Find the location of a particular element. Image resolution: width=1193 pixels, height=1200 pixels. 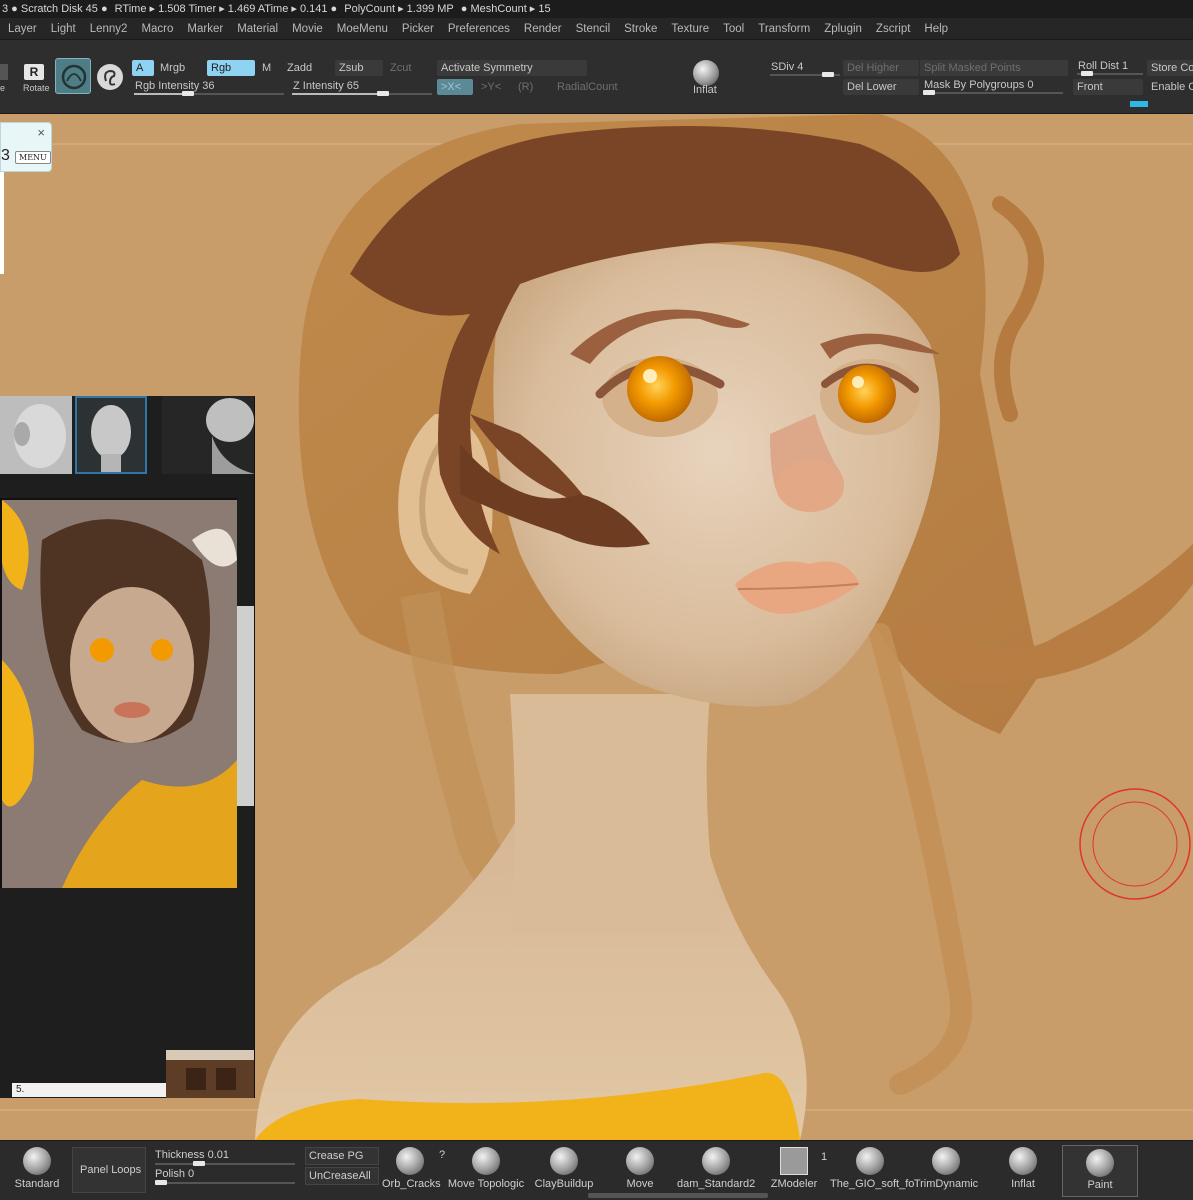

sdiv-slider is located at coordinates (805, 74).